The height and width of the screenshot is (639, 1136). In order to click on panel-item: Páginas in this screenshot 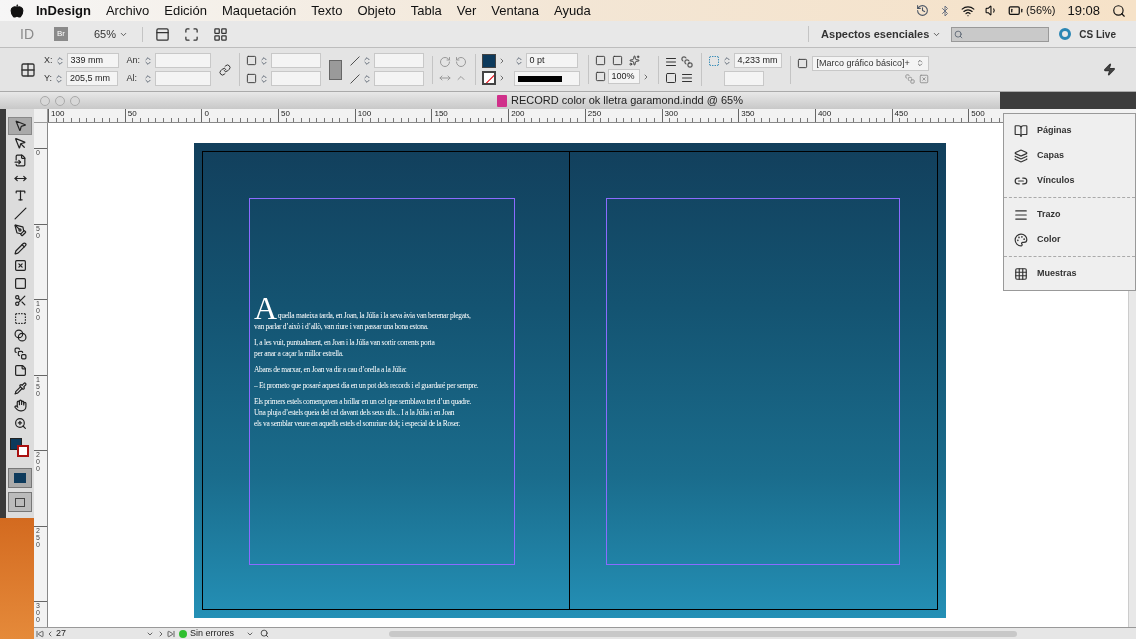, I will do `click(1069, 130)`.